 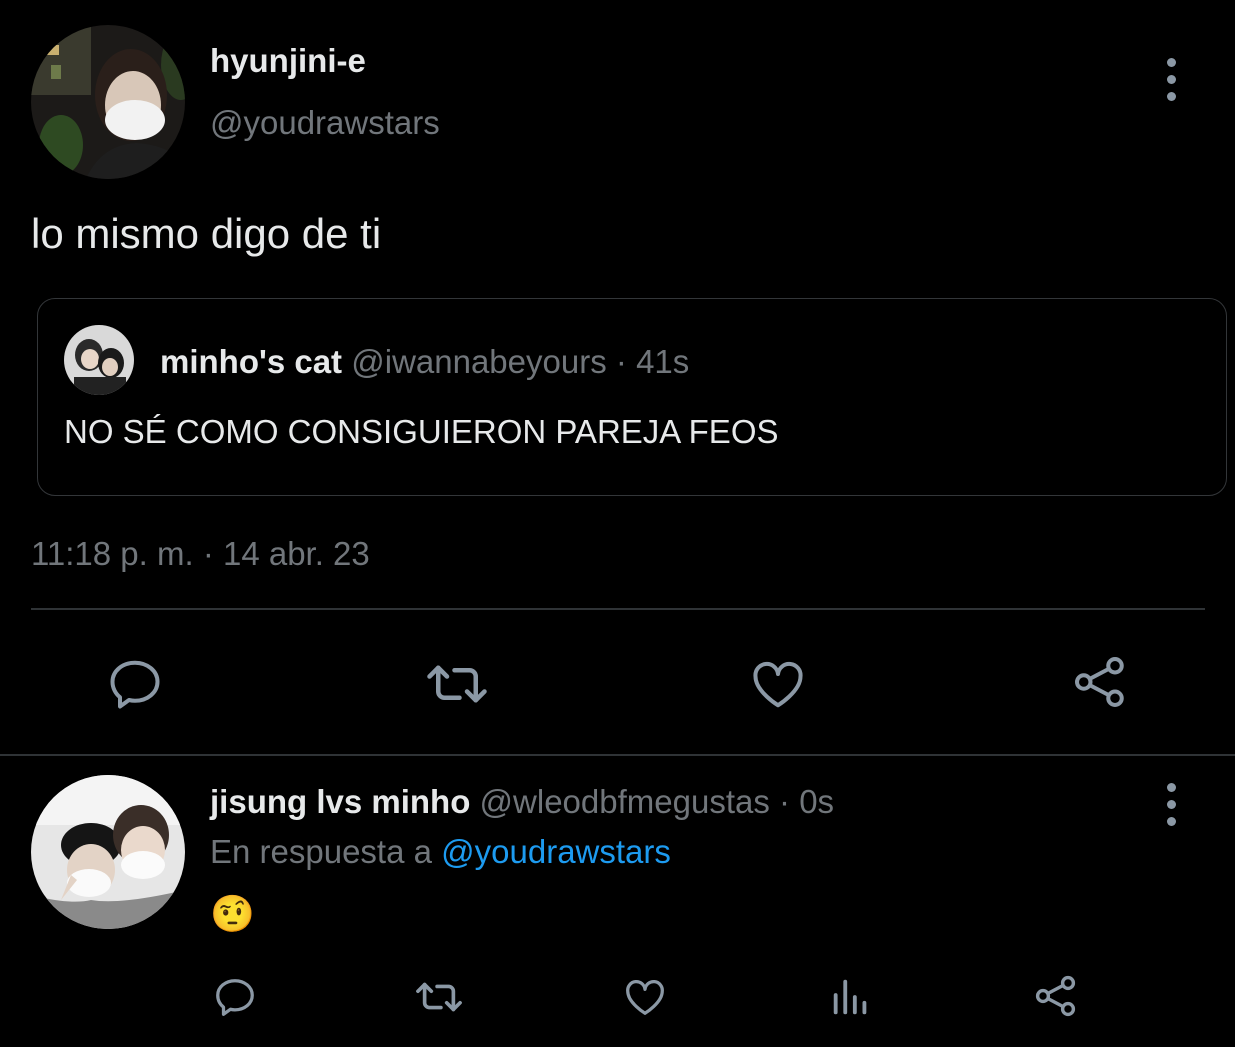 I want to click on reply-more-options-button, so click(x=1171, y=804).